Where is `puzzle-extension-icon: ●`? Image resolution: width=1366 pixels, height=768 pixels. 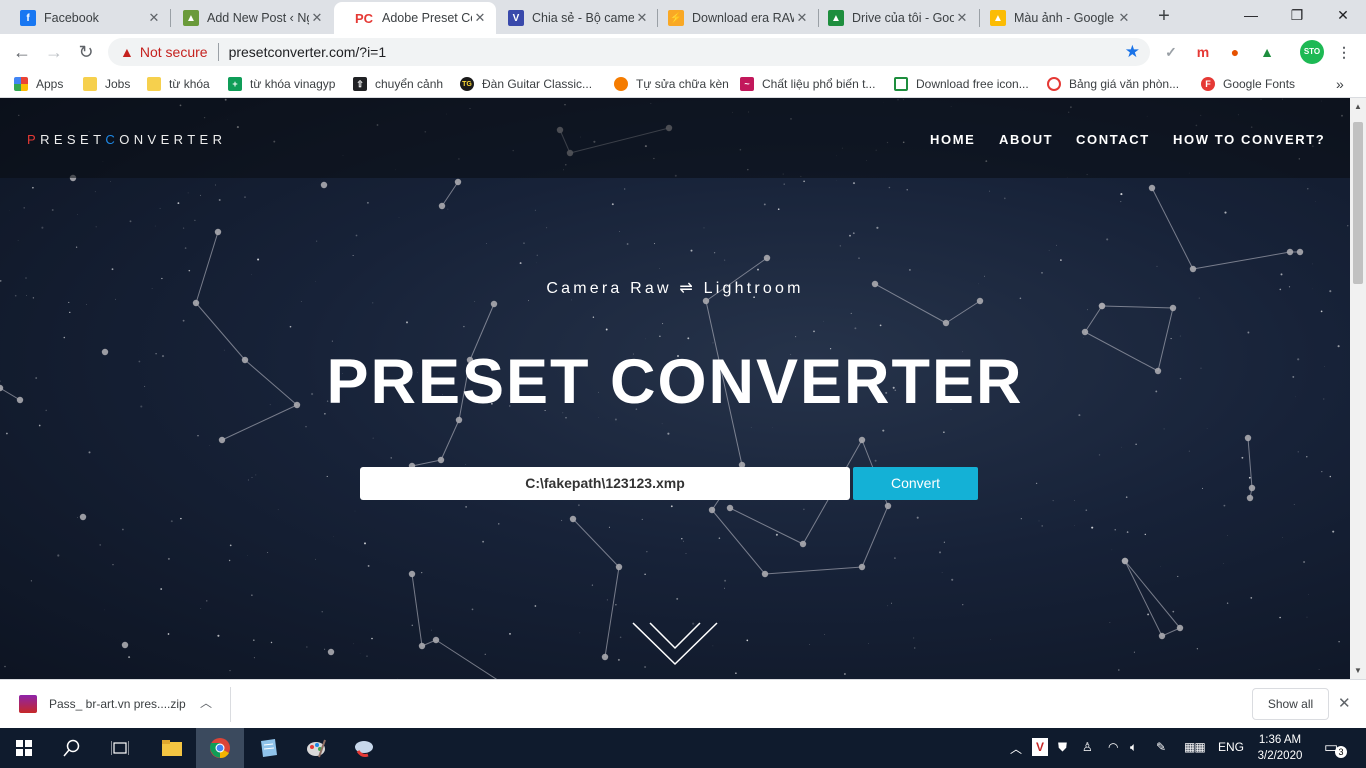 puzzle-extension-icon: ● is located at coordinates (1235, 52).